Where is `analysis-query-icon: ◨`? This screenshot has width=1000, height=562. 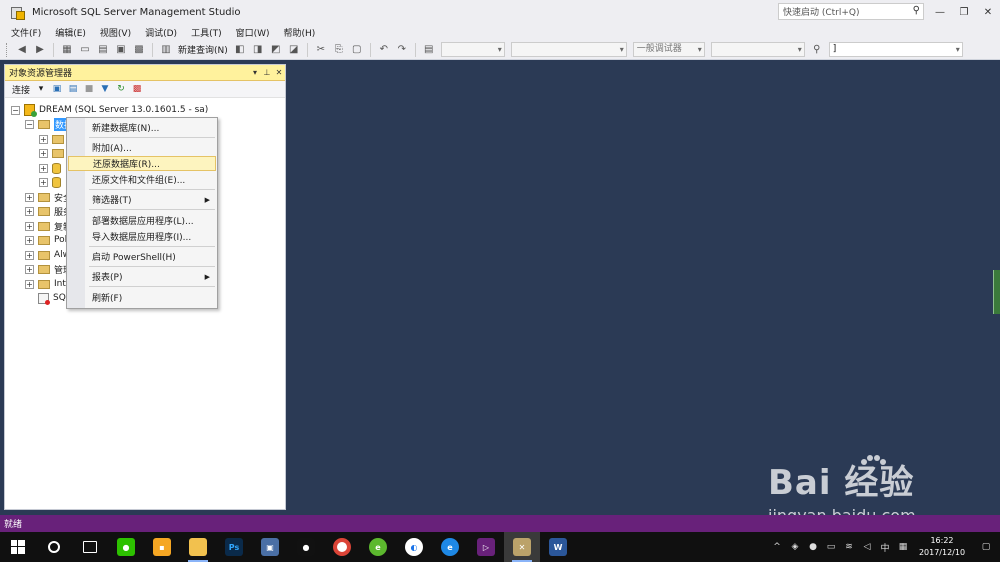 analysis-query-icon: ◨ is located at coordinates (258, 50).